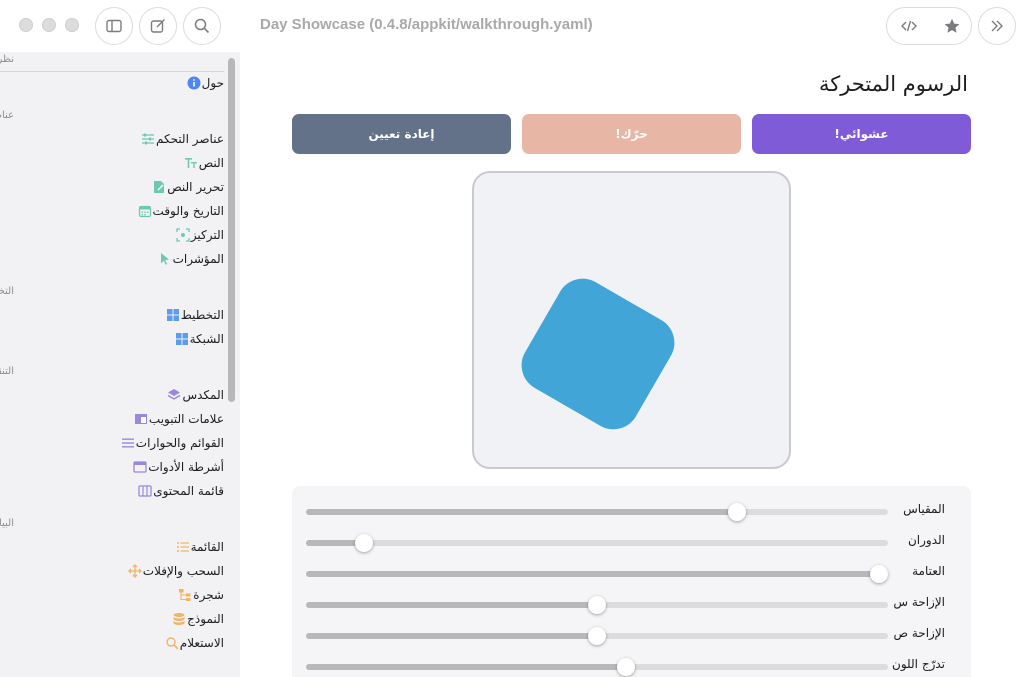  What do you see at coordinates (451, 636) in the screenshot?
I see `slider-fill-offset-y` at bounding box center [451, 636].